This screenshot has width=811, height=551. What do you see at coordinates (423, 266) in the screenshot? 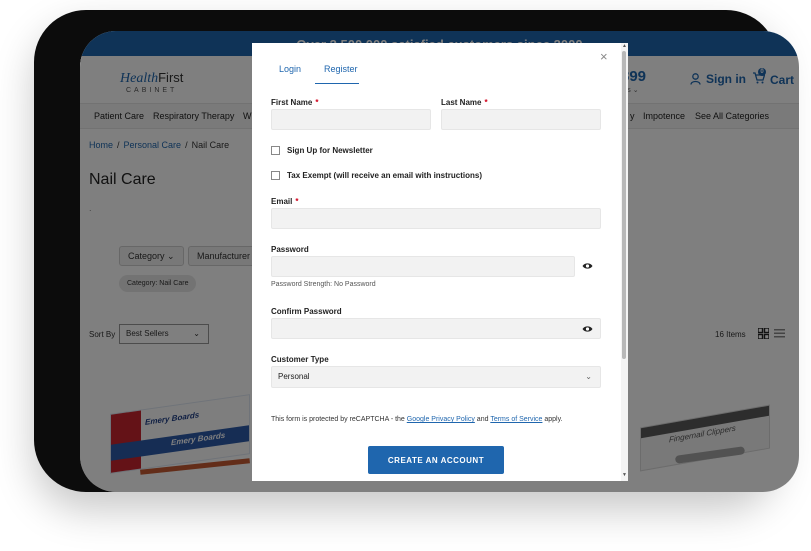
I see `password-input` at bounding box center [423, 266].